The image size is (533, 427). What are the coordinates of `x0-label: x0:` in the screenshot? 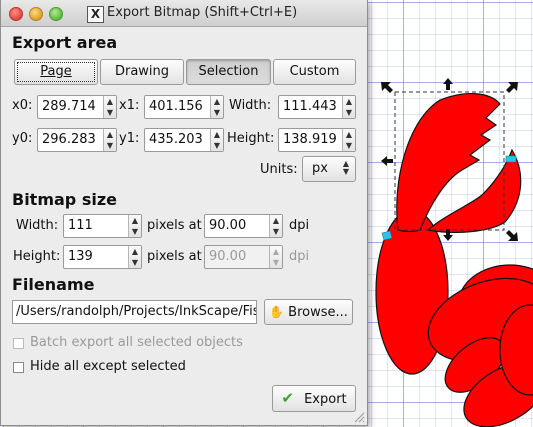 It's located at (22, 105).